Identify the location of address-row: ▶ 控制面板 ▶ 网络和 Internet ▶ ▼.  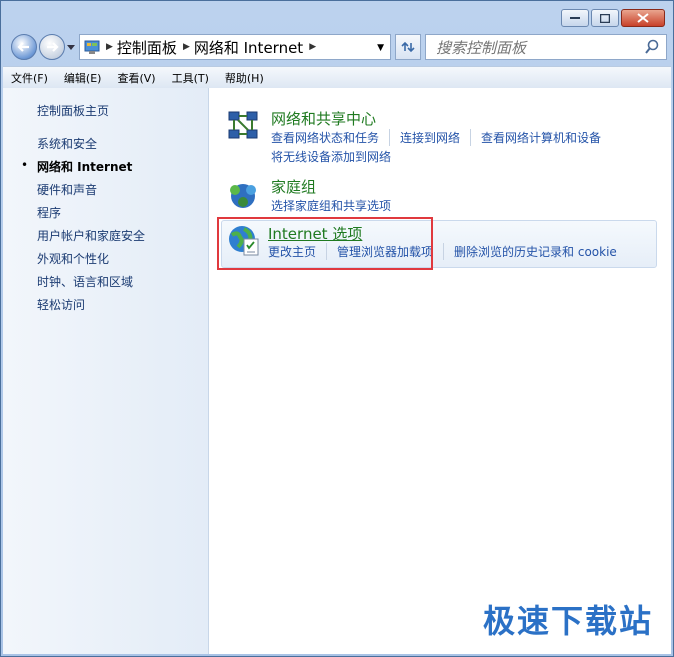
(338, 47).